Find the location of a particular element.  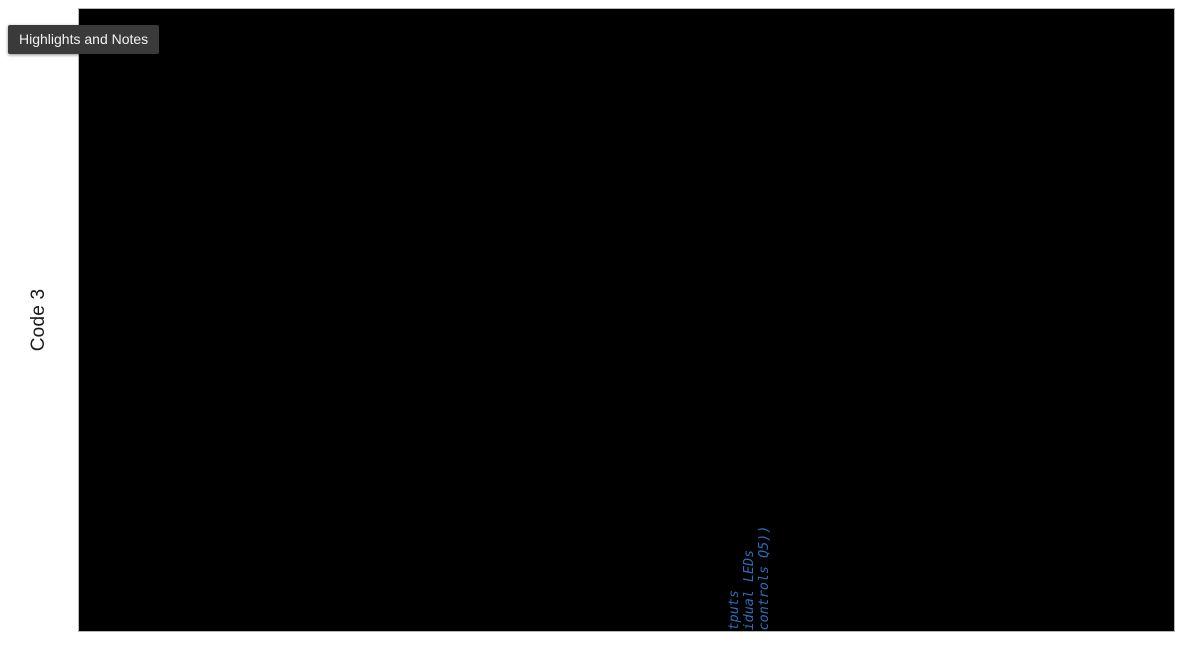

code-line: // setup microcontroller is located at coordinates (719, 578).